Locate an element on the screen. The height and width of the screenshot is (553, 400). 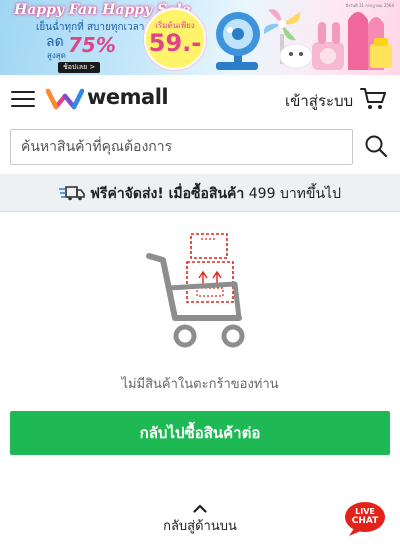
search-button is located at coordinates (376, 147).